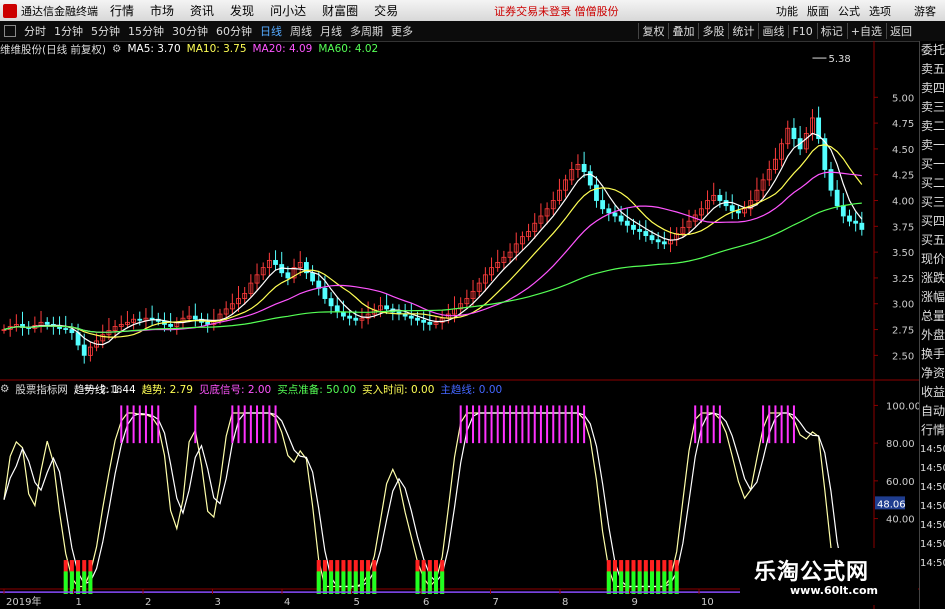  Describe the element at coordinates (402, 31) in the screenshot. I see `period-more: 更多` at that location.